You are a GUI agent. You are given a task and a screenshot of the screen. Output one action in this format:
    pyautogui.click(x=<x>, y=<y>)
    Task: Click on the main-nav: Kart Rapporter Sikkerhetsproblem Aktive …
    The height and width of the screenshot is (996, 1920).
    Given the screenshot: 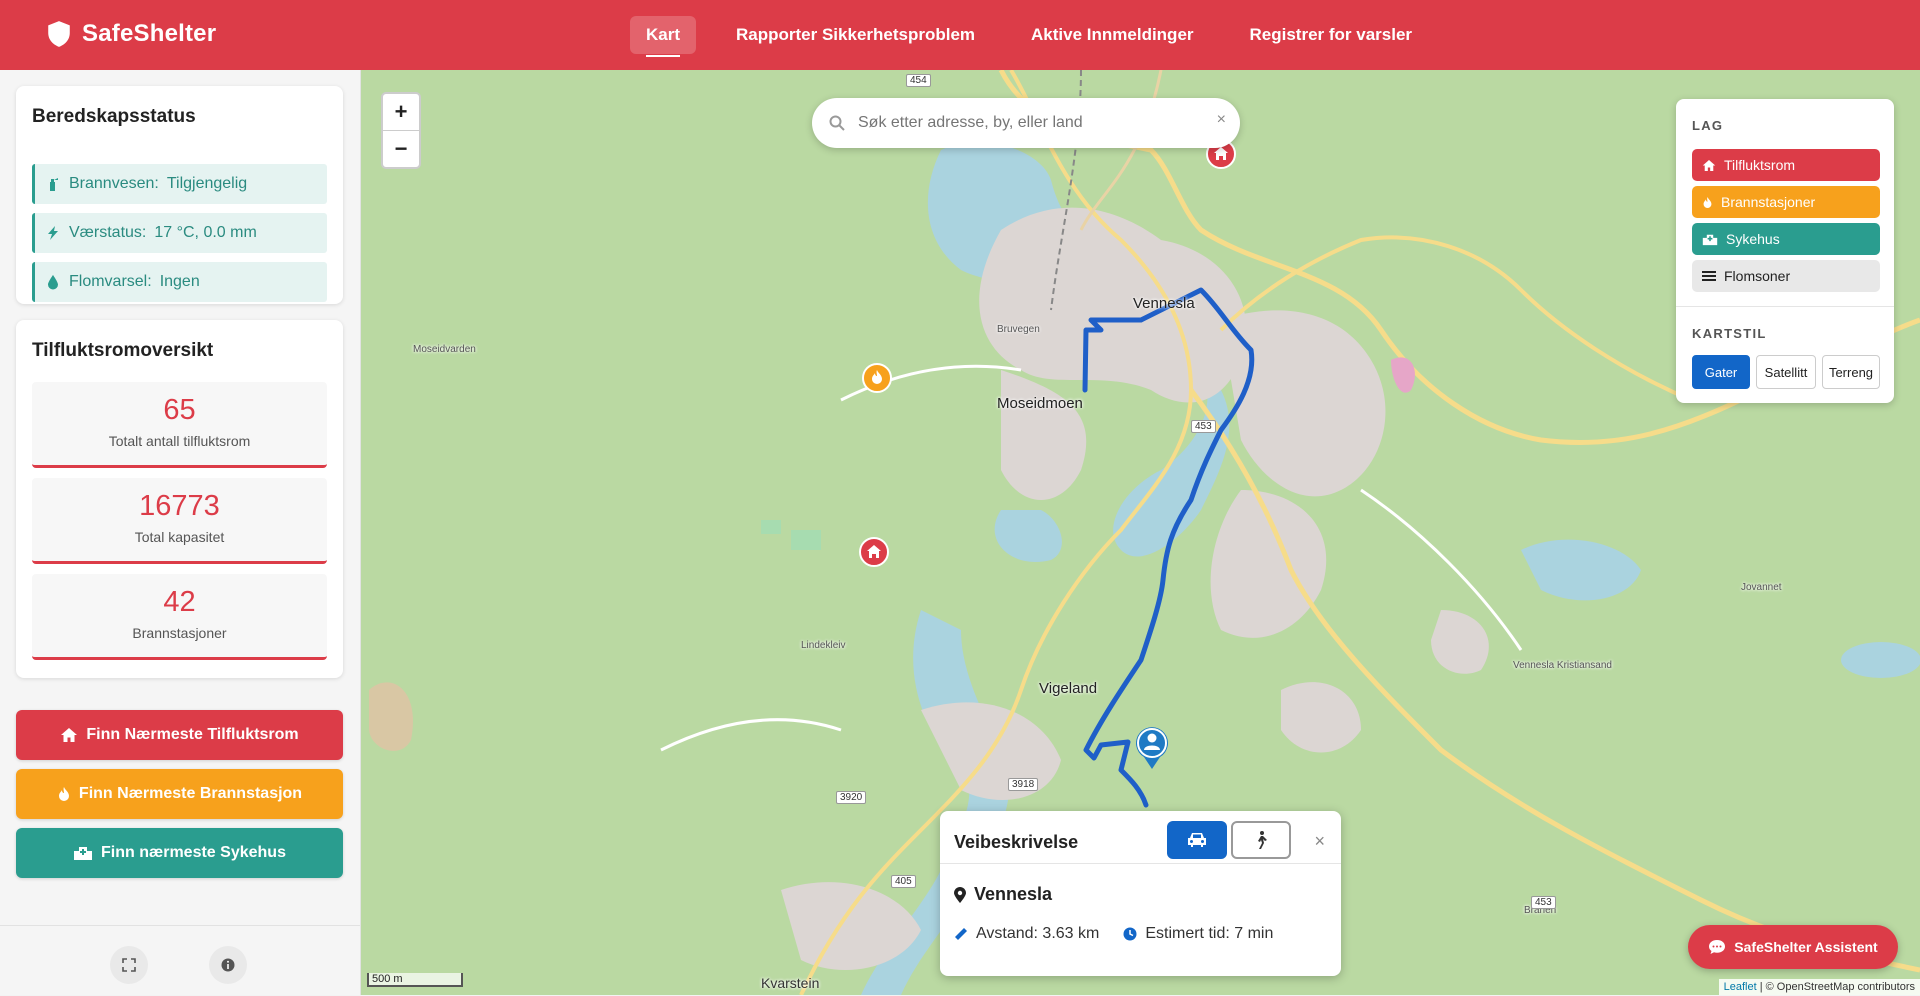 What is the action you would take?
    pyautogui.click(x=1041, y=36)
    